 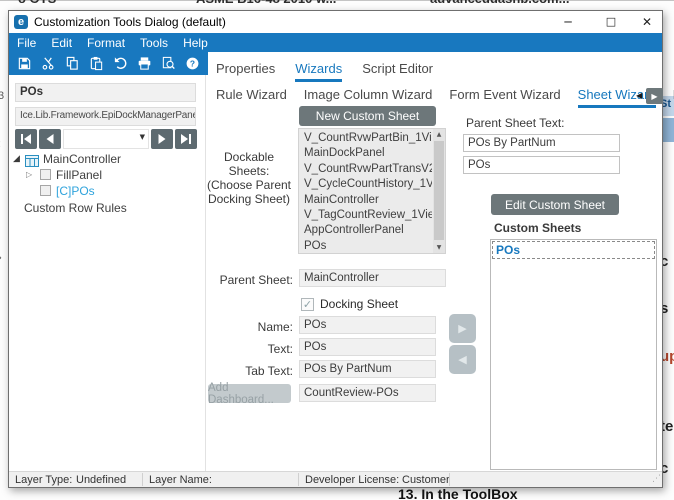 What do you see at coordinates (29, 174) in the screenshot?
I see `tree-collapsed-icon: ▷` at bounding box center [29, 174].